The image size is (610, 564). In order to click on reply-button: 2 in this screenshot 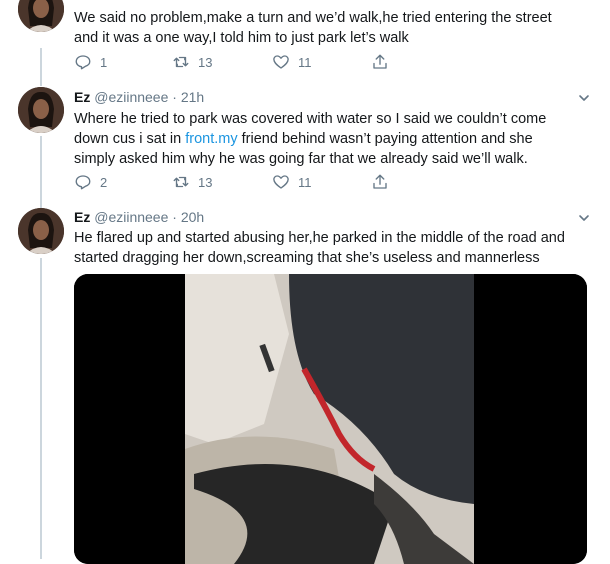, I will do `click(90, 182)`.